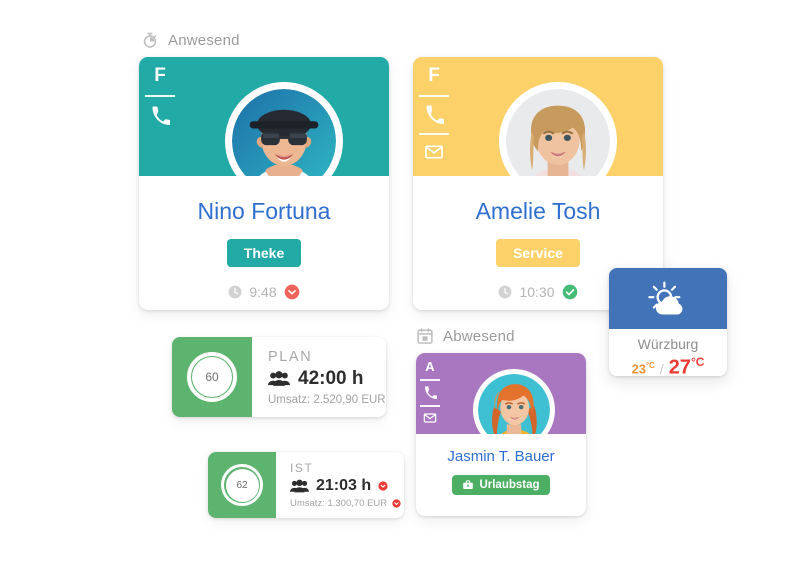 The height and width of the screenshot is (582, 800). I want to click on section-header-present-label: Anwesend, so click(204, 40).